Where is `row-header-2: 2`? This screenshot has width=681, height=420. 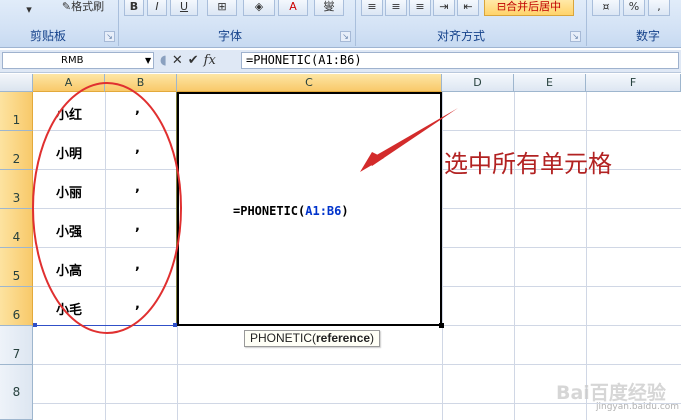
row-header-2: 2 is located at coordinates (16, 150).